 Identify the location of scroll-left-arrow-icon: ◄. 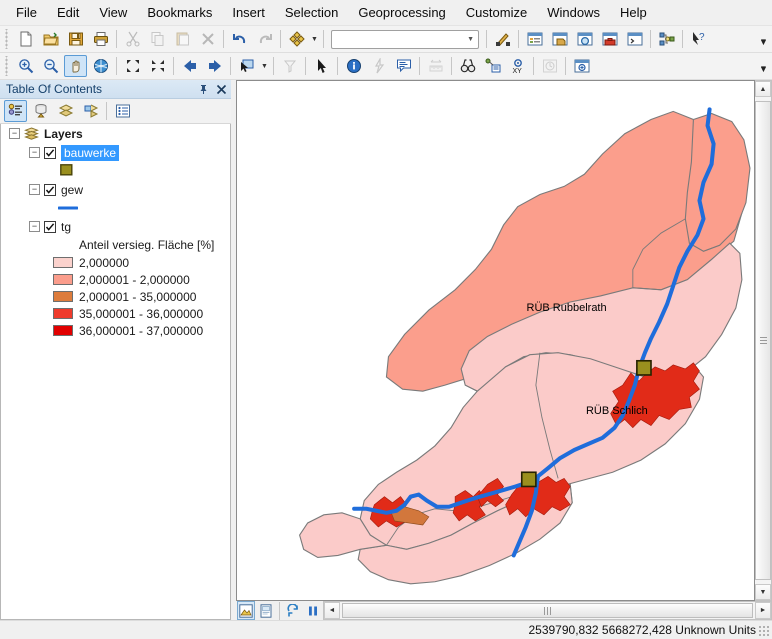
(332, 610).